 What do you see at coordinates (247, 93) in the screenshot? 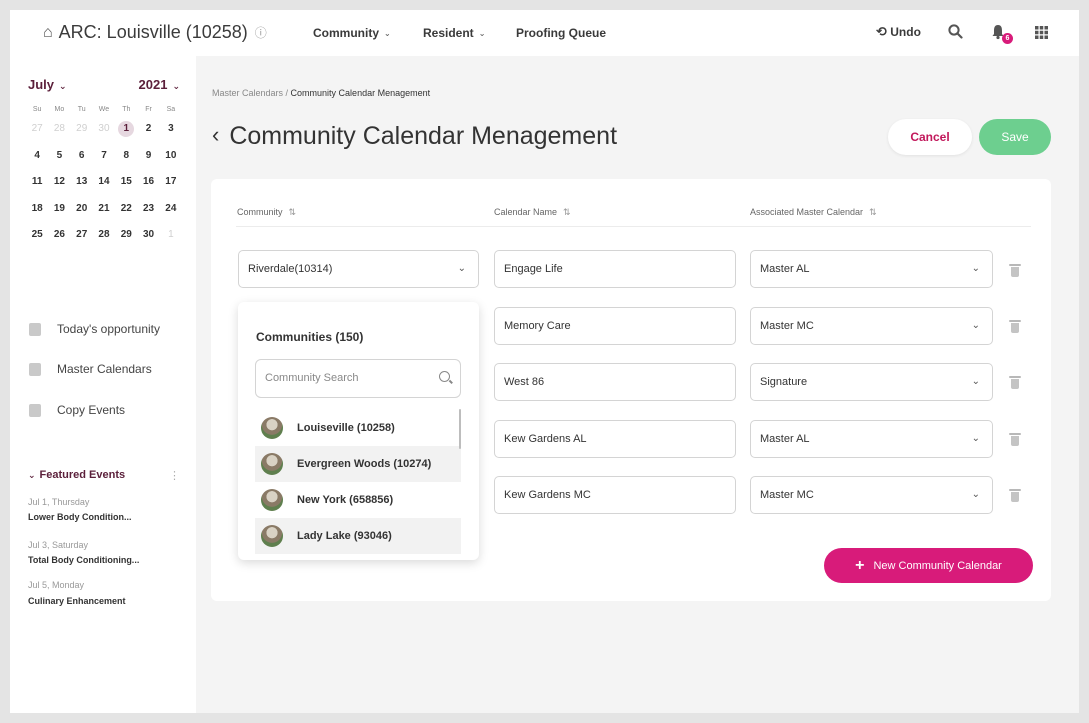
I see `breadcrumb-parent: Master Calendars` at bounding box center [247, 93].